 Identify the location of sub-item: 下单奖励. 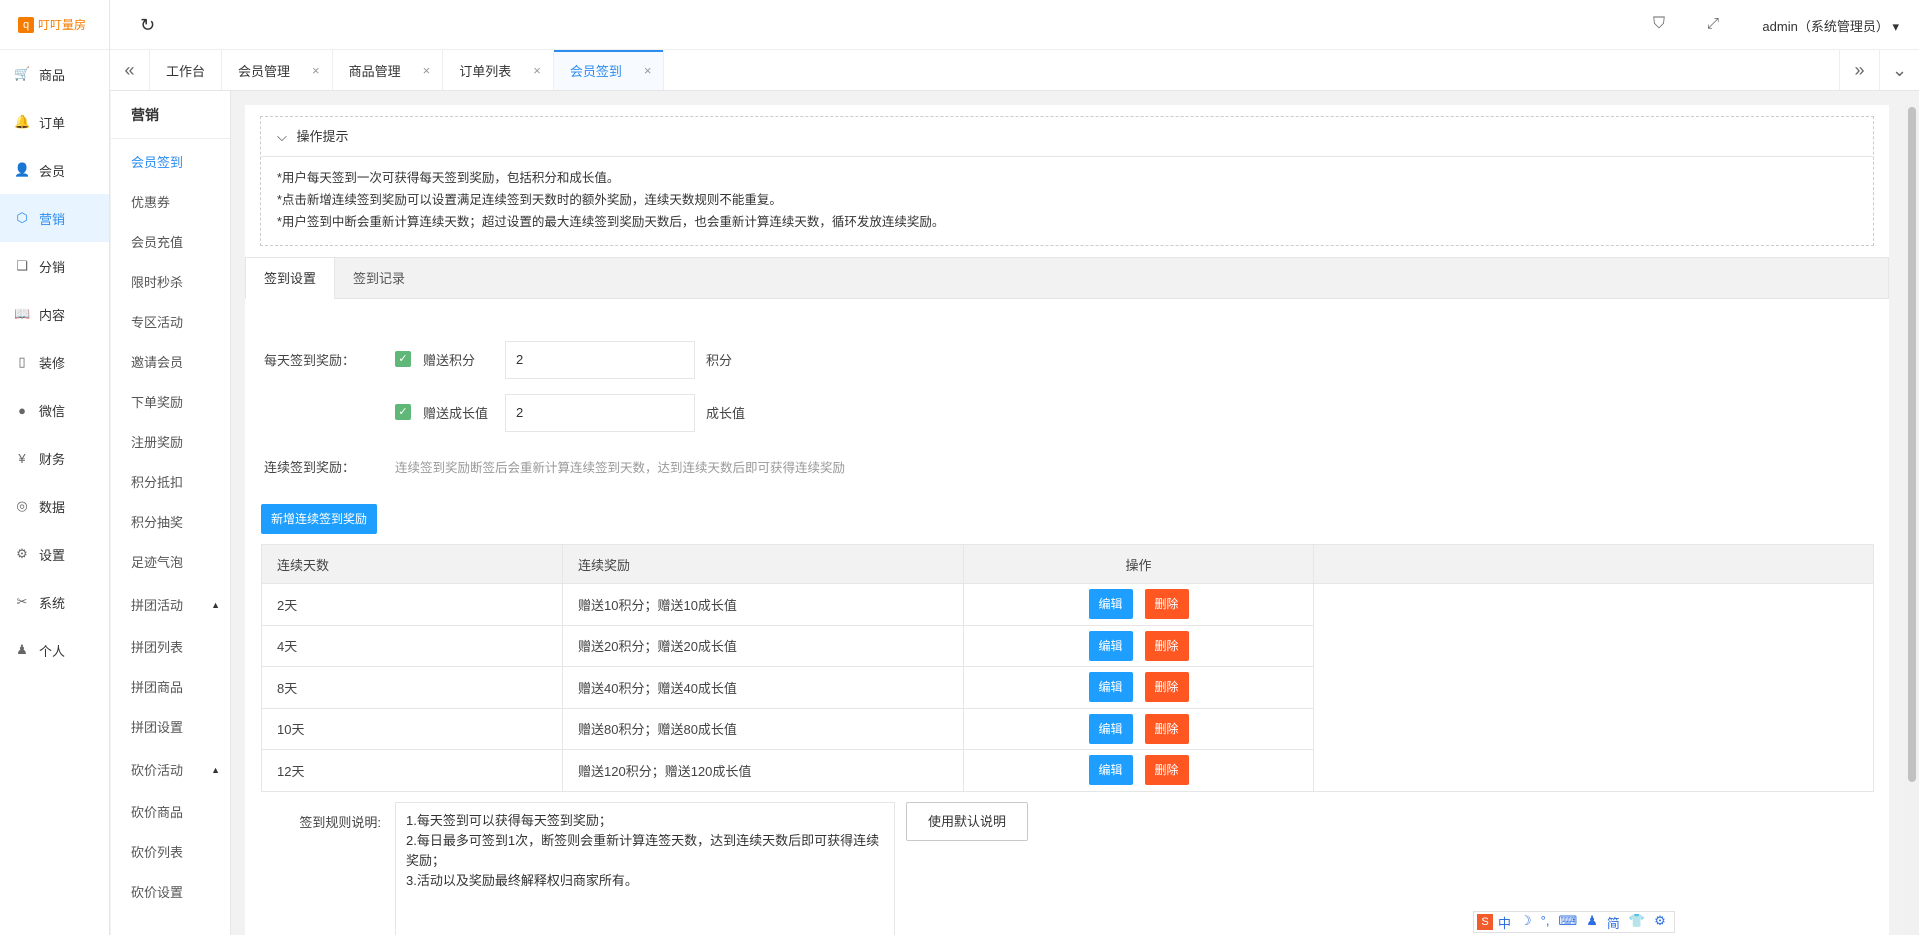
(170, 403).